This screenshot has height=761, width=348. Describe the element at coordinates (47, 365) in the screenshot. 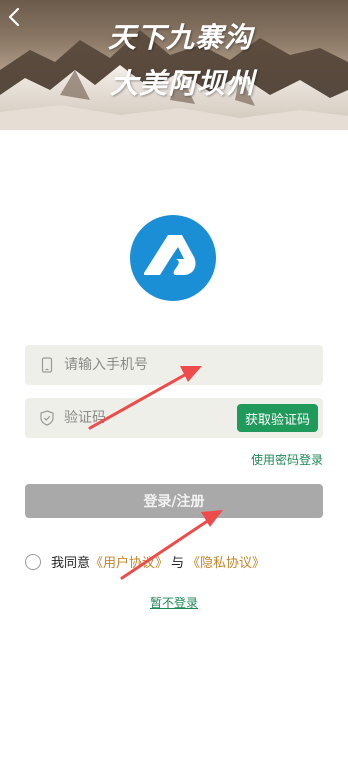

I see `phone-icon` at that location.